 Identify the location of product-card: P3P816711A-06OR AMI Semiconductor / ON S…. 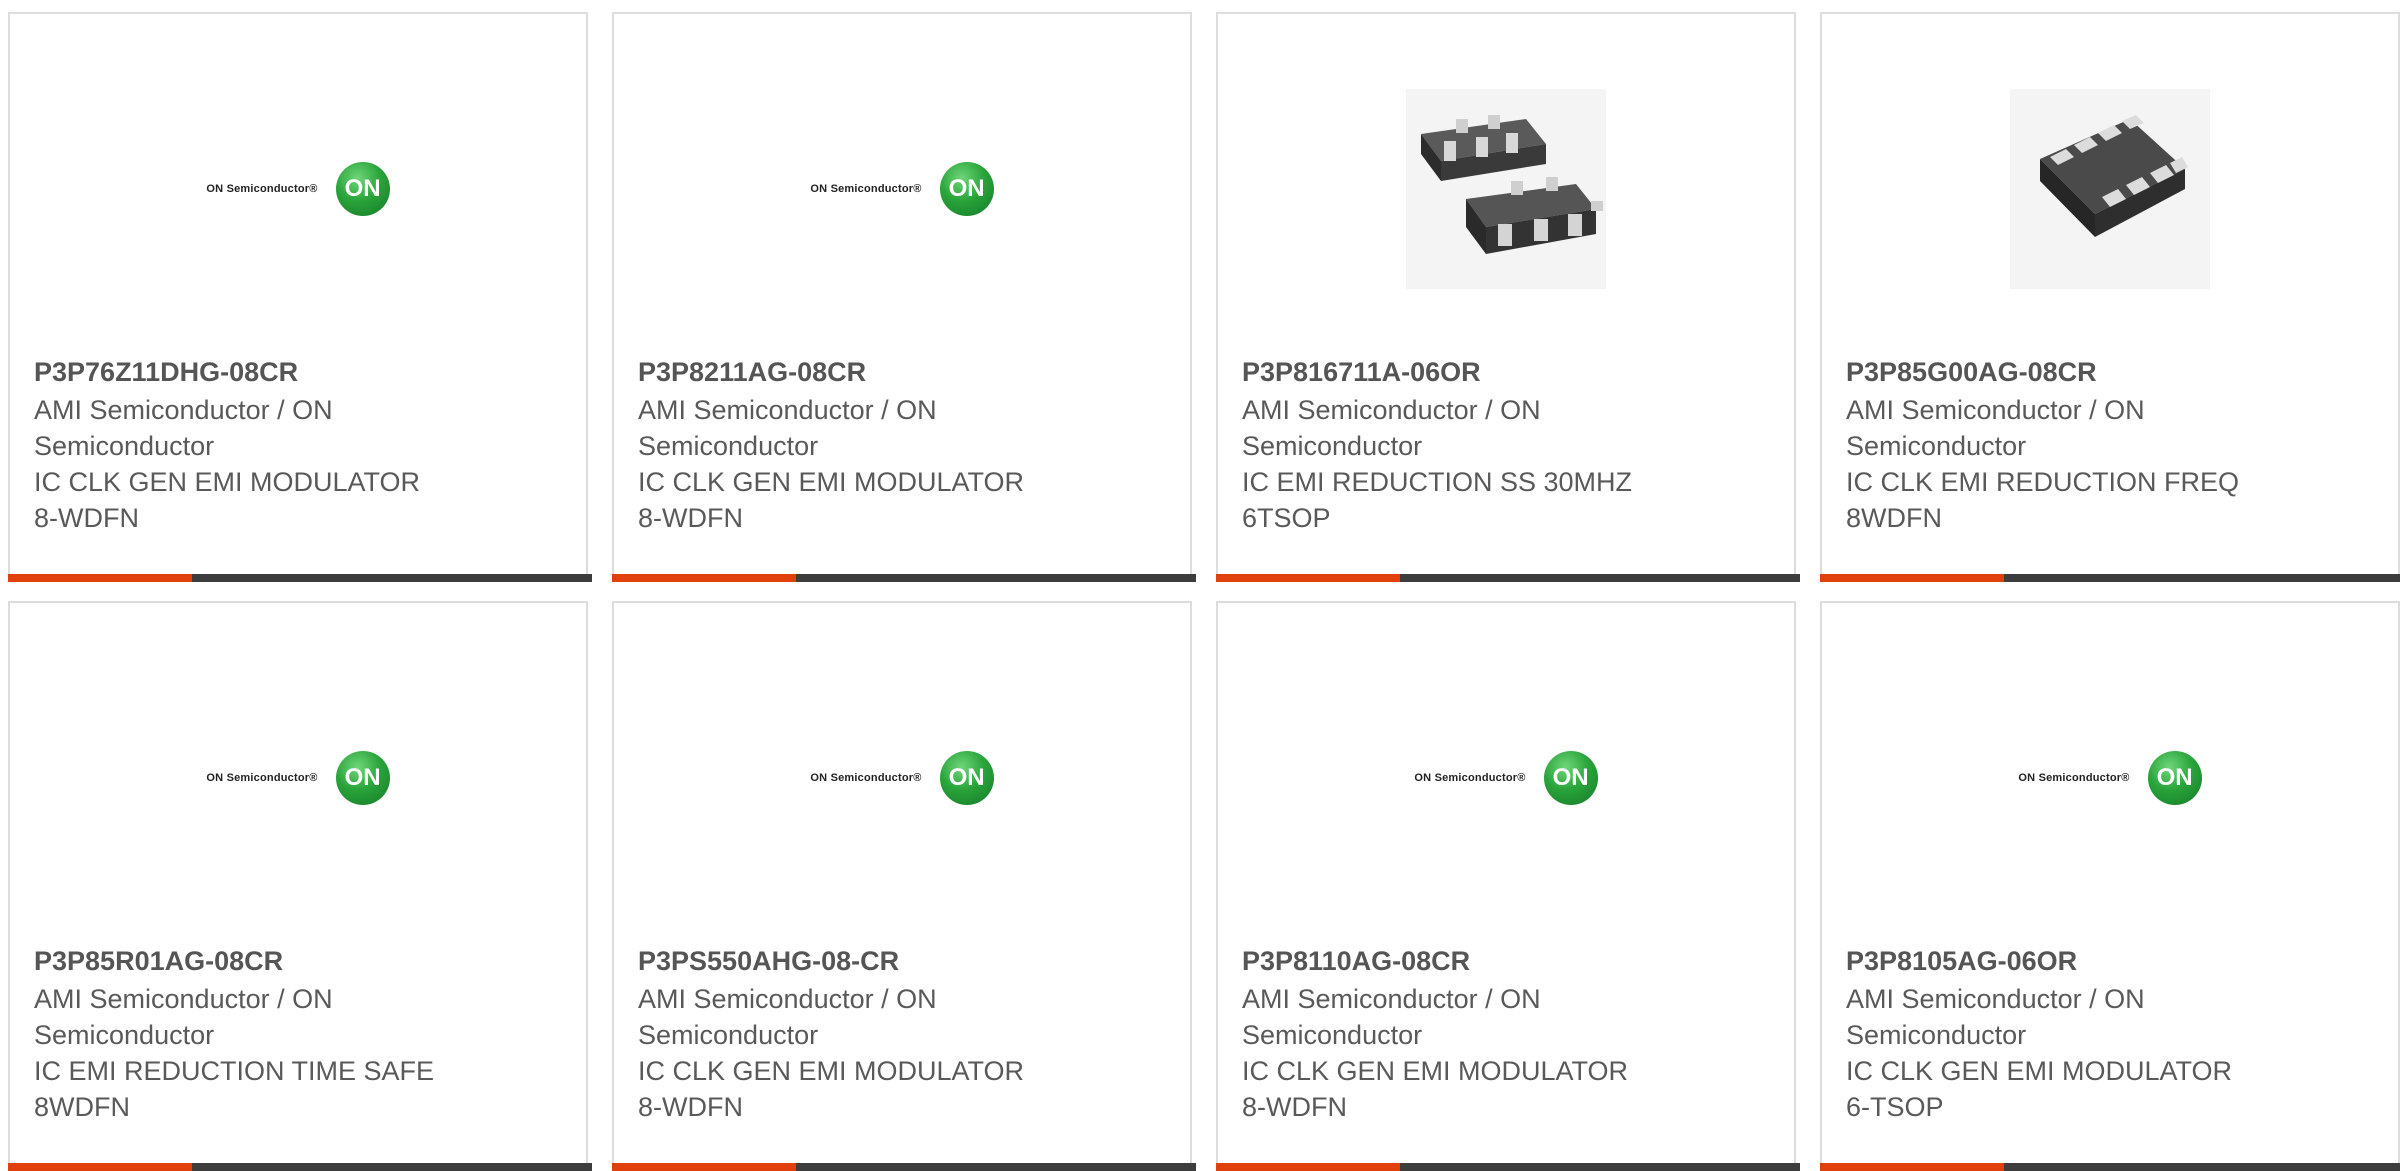
(1508, 297).